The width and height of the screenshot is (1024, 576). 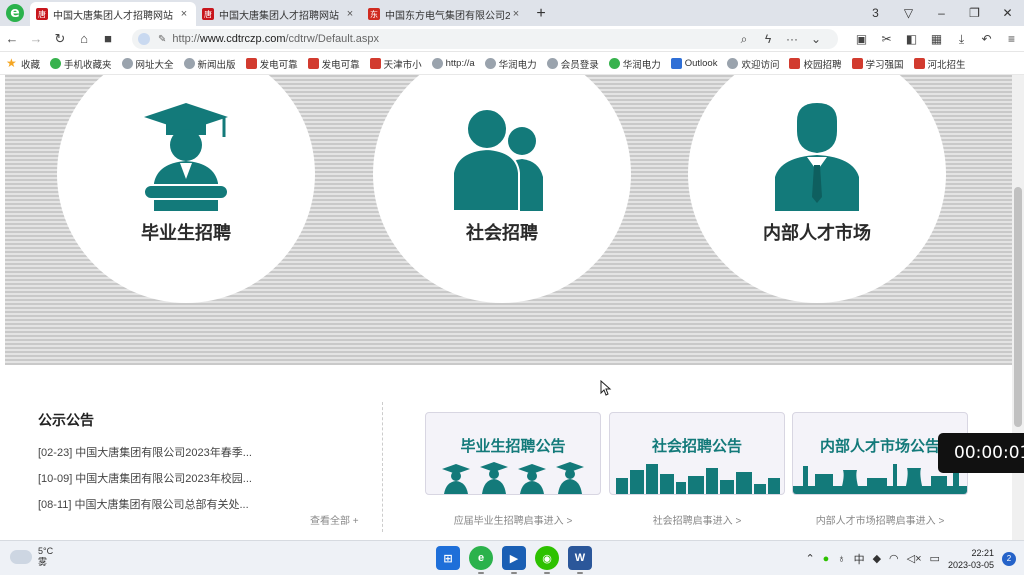 What do you see at coordinates (970, 564) in the screenshot?
I see `clock-date: 2023-03-05` at bounding box center [970, 564].